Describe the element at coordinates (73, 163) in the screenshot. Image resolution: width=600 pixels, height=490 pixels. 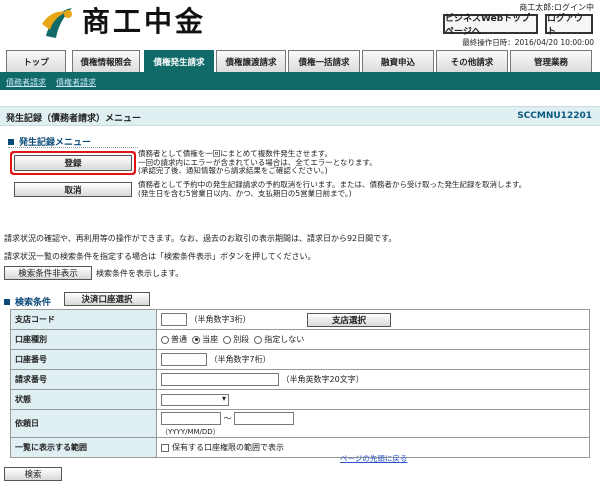
I see `register-button: 登録` at that location.